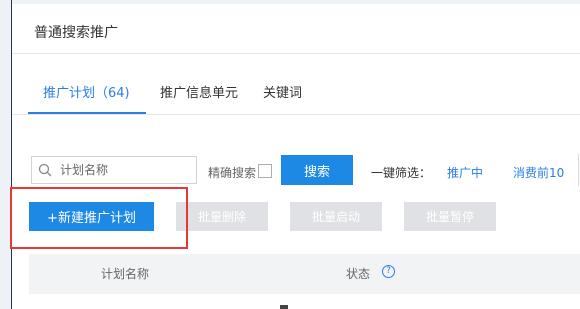 The width and height of the screenshot is (580, 309). Describe the element at coordinates (45, 170) in the screenshot. I see `search-icon` at that location.